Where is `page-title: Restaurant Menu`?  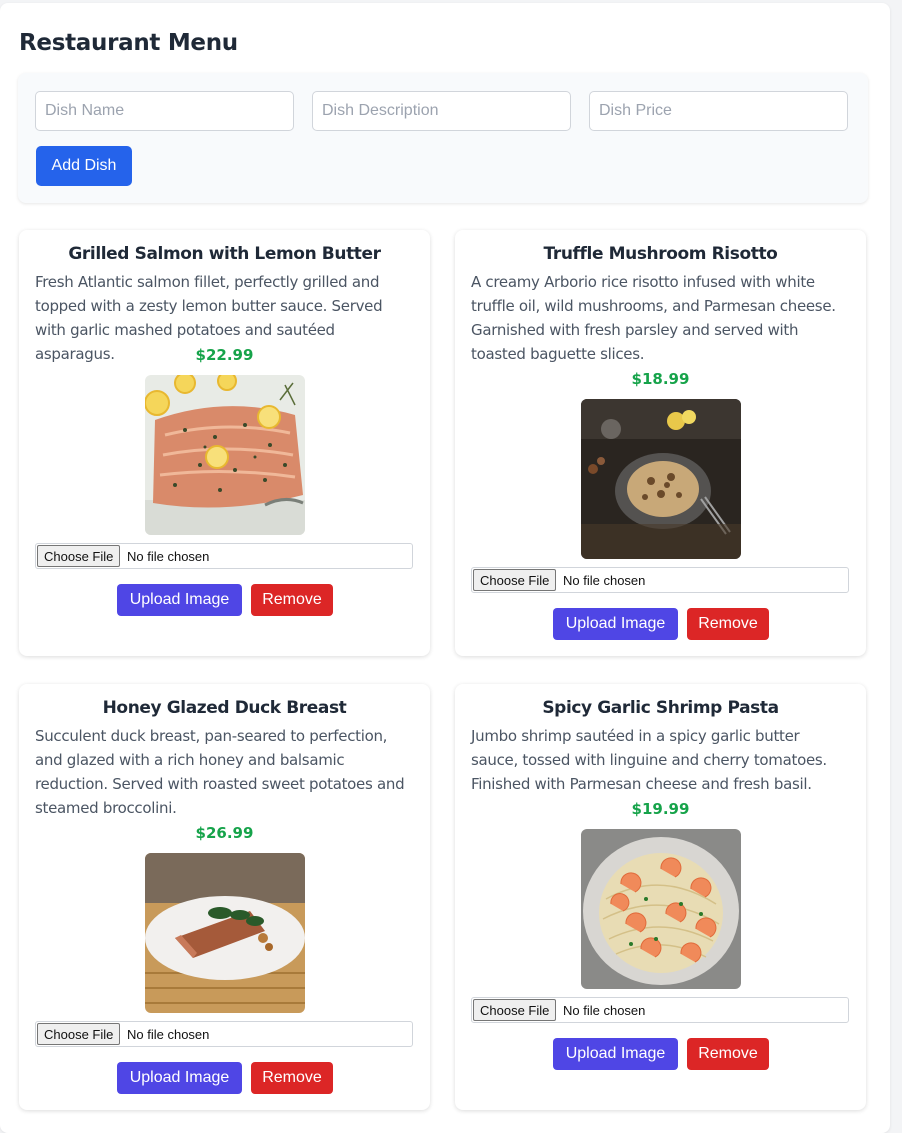
page-title: Restaurant Menu is located at coordinates (128, 43).